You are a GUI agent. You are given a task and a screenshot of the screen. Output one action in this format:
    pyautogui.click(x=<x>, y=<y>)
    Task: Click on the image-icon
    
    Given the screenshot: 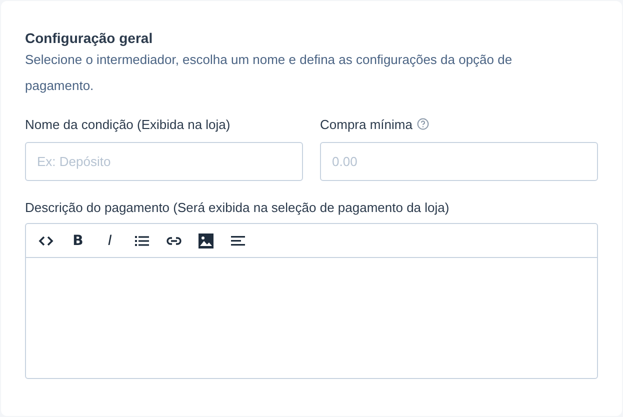 What is the action you would take?
    pyautogui.click(x=206, y=240)
    